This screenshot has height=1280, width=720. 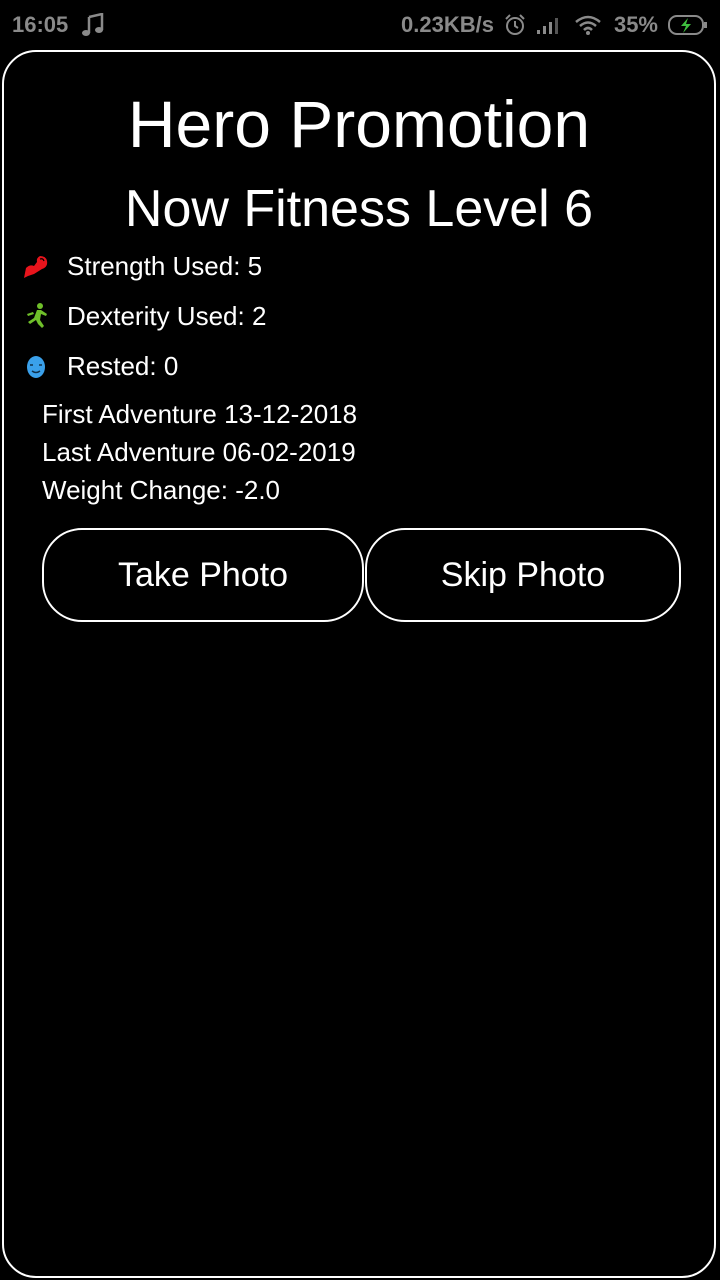 I want to click on fitness-level-subtitle: Now Fitness Level 6, so click(x=359, y=209).